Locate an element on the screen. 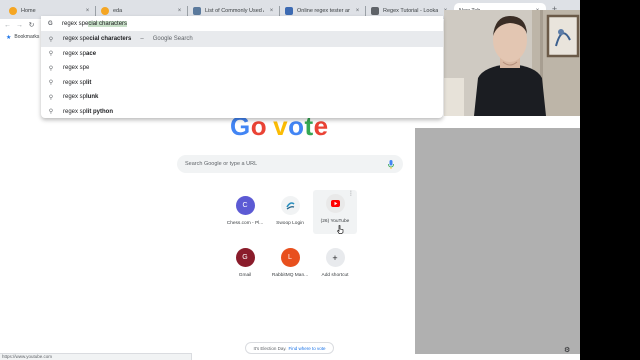 The image size is (640, 360). status-url: https://www.youtube.com is located at coordinates (96, 356).